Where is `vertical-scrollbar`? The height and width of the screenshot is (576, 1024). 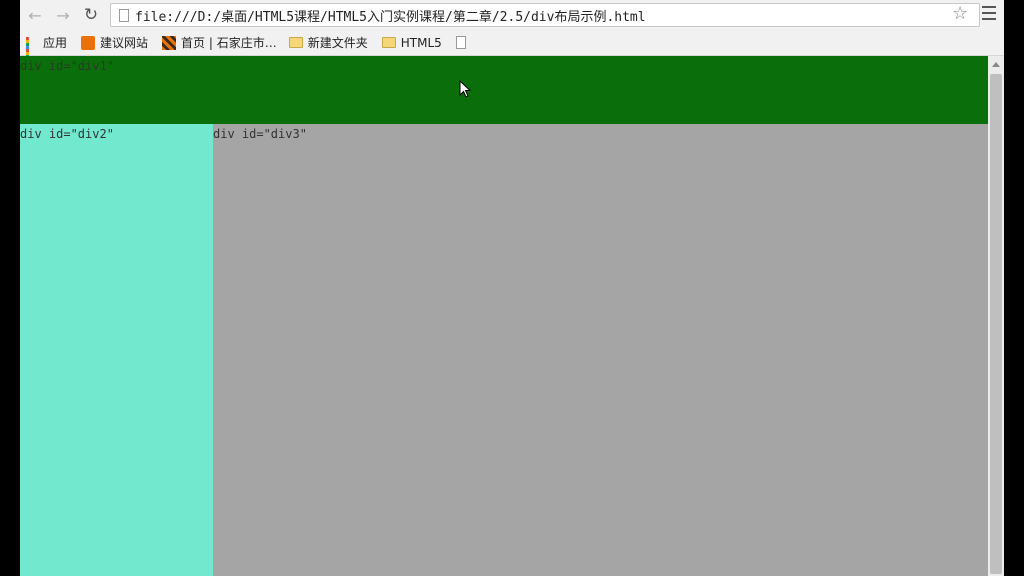
vertical-scrollbar is located at coordinates (996, 316).